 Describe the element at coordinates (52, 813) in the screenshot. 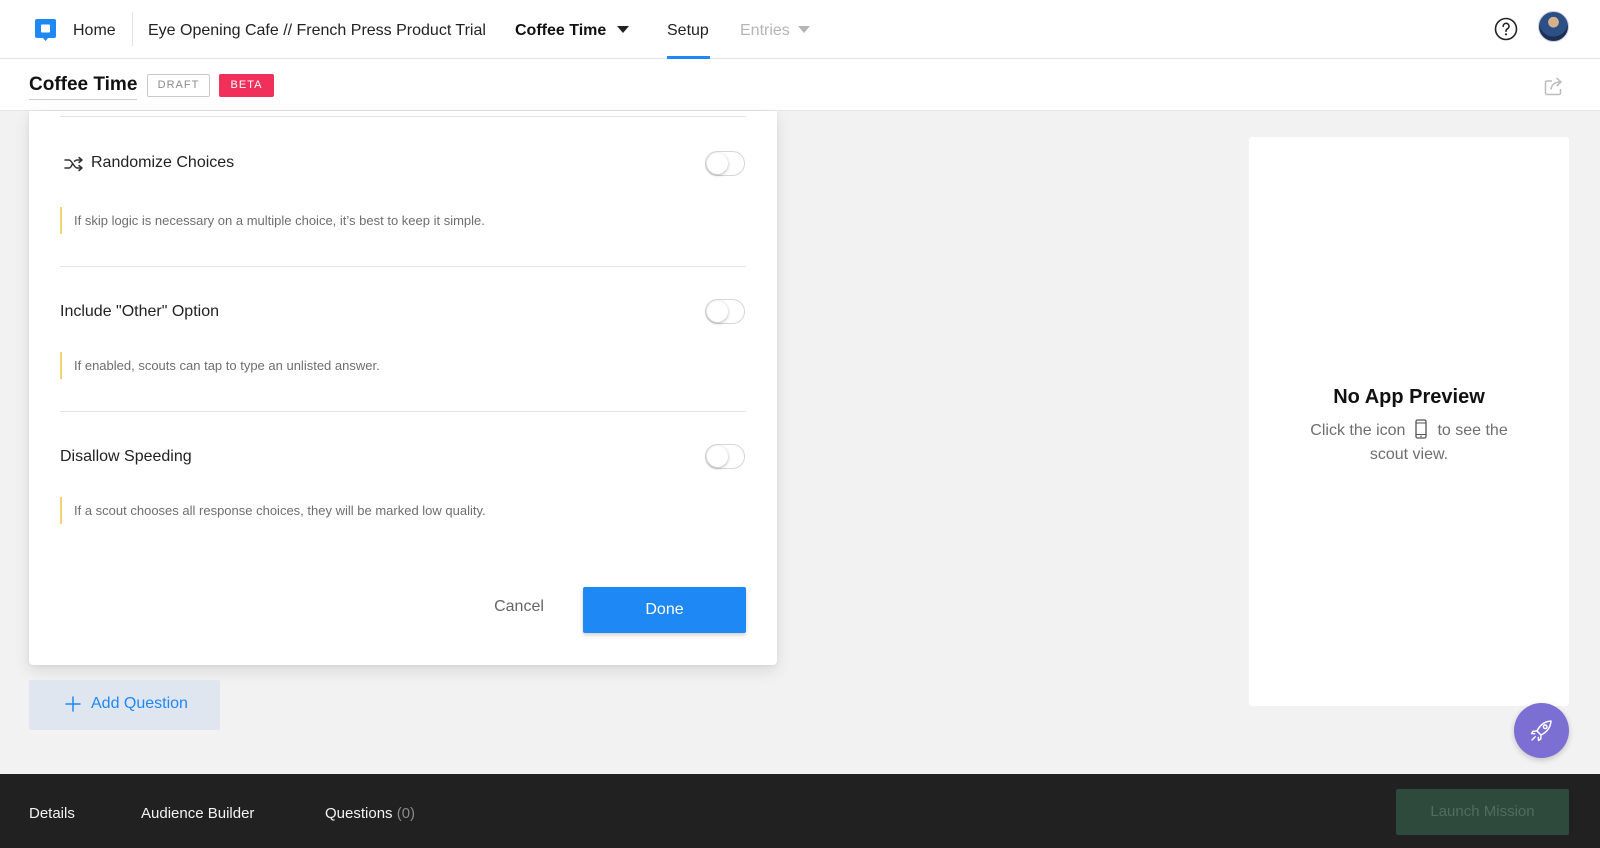

I see `footer-tab-details: Details` at that location.